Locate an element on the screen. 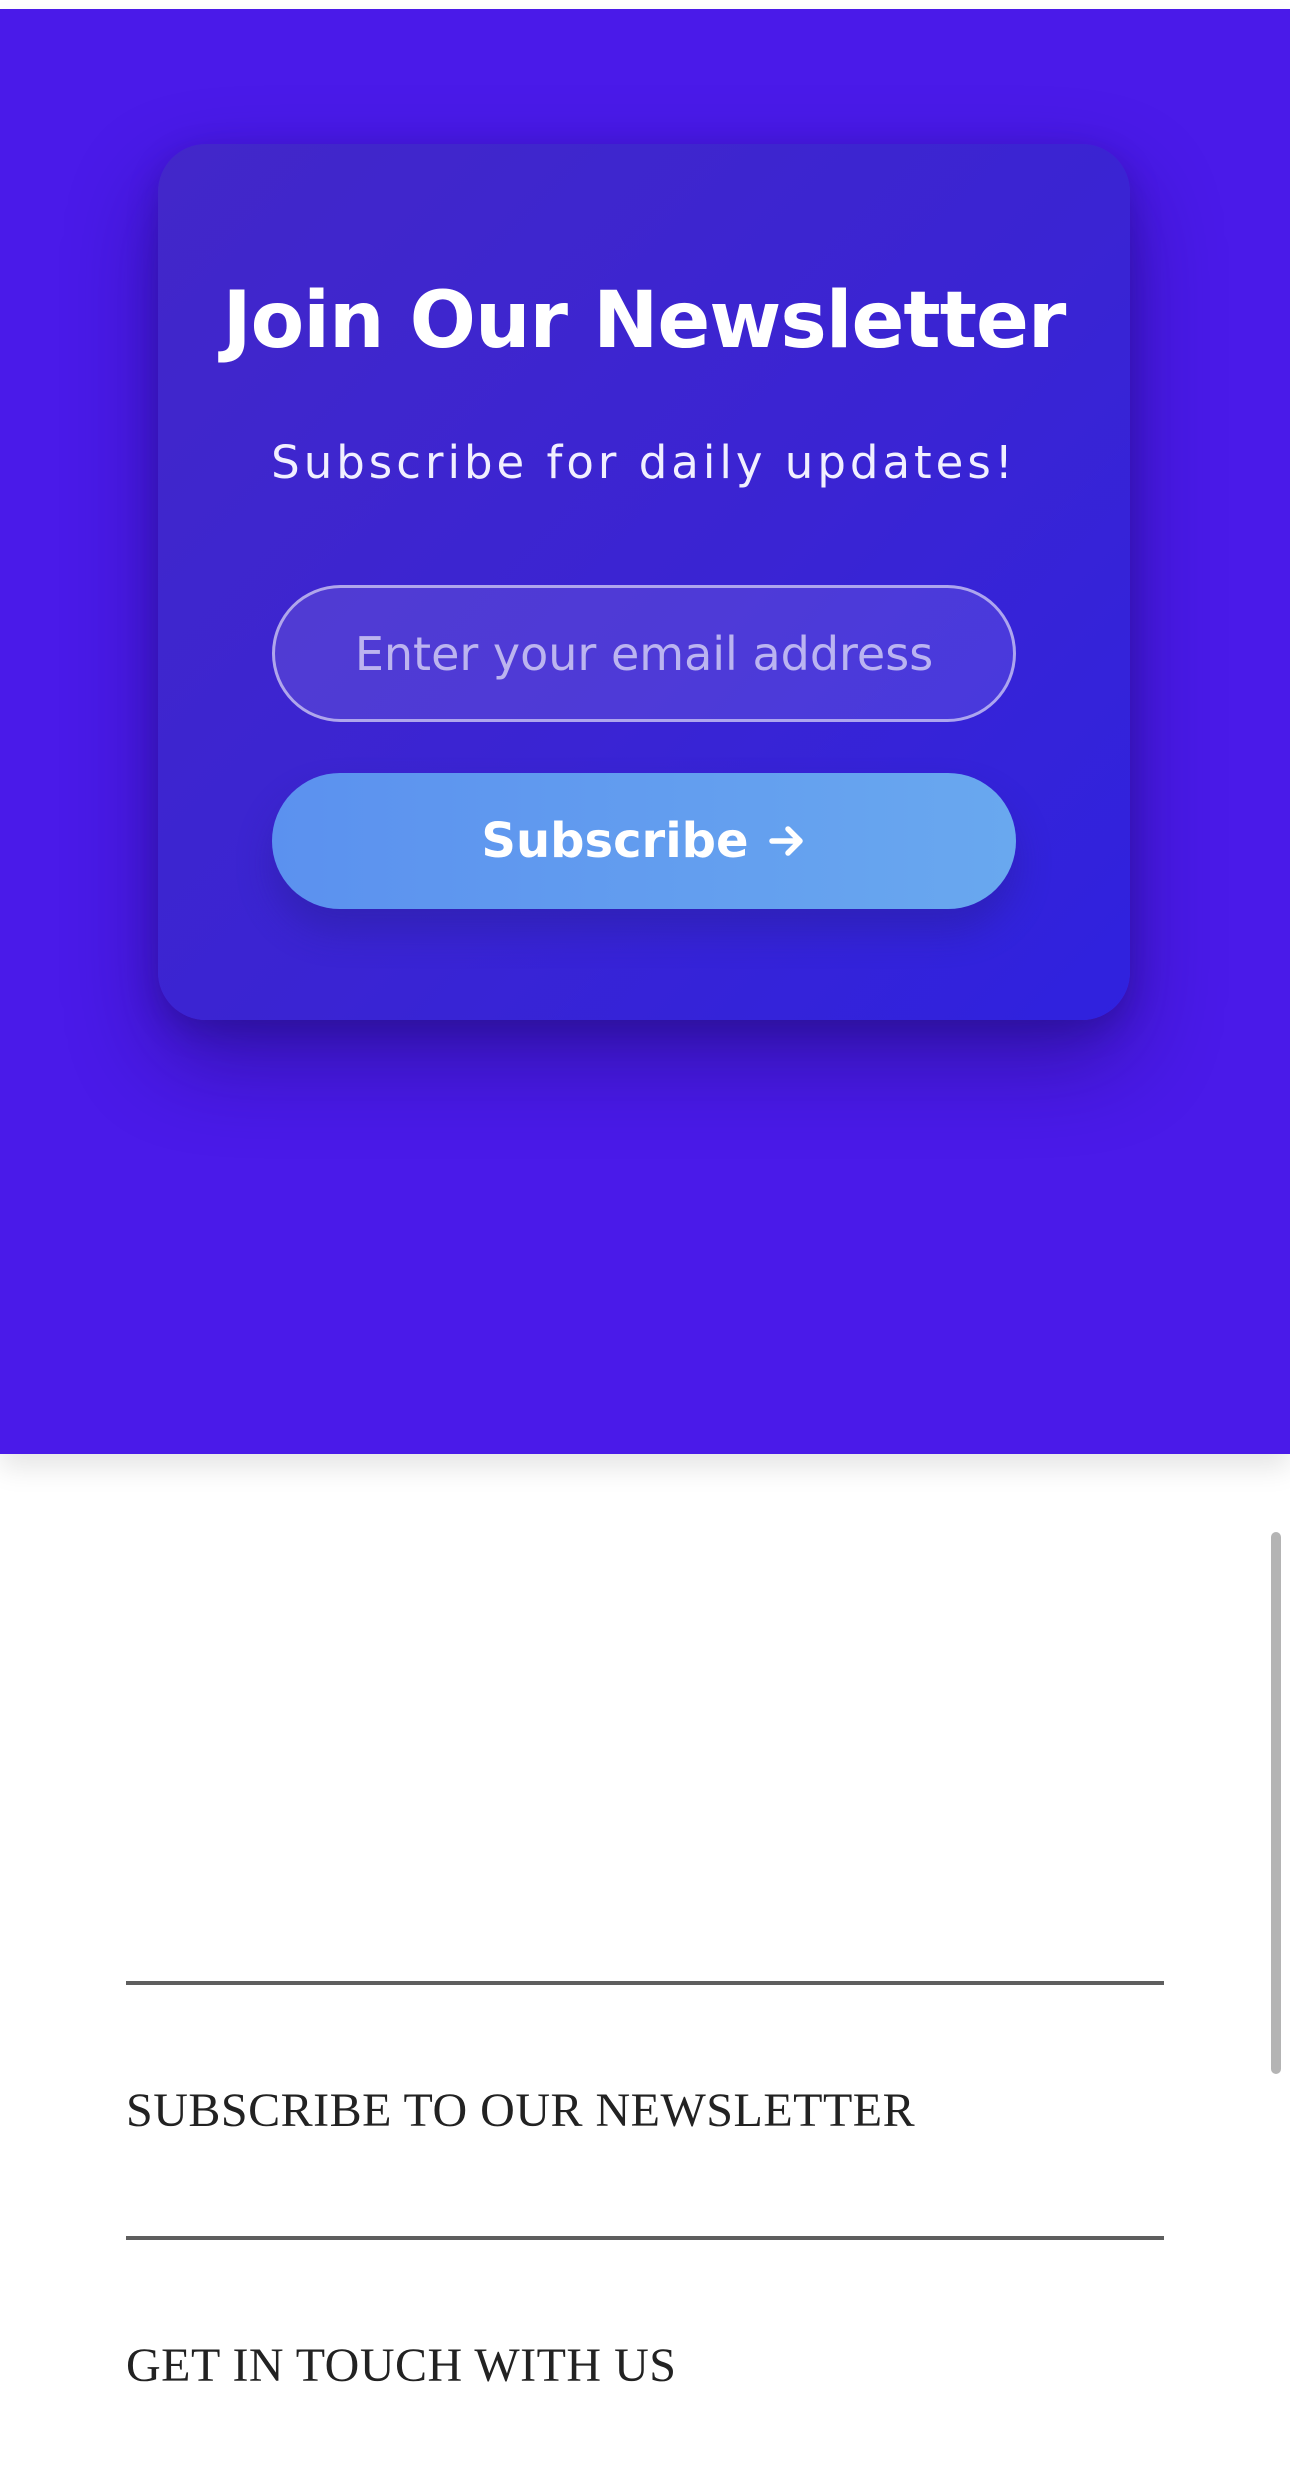  subscribe-button: Subscribe is located at coordinates (644, 841).